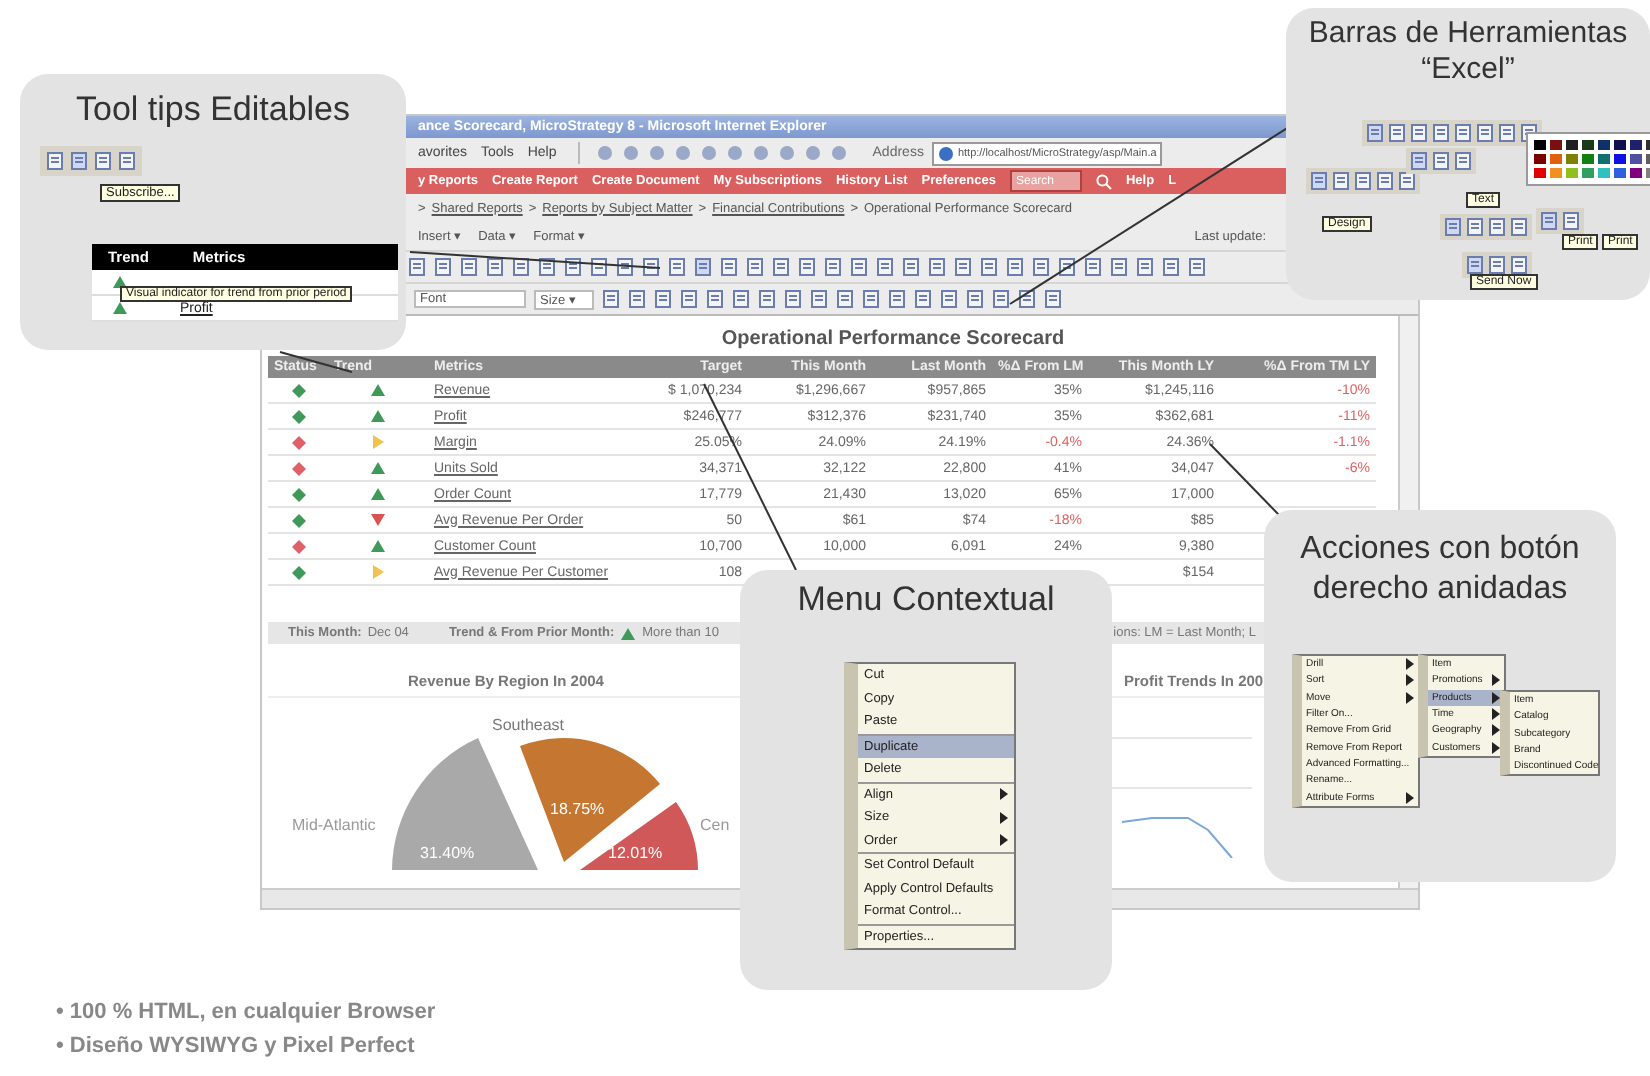 The height and width of the screenshot is (1076, 1650). Describe the element at coordinates (893, 341) in the screenshot. I see `report-title: Operational Performance Scorecard` at that location.